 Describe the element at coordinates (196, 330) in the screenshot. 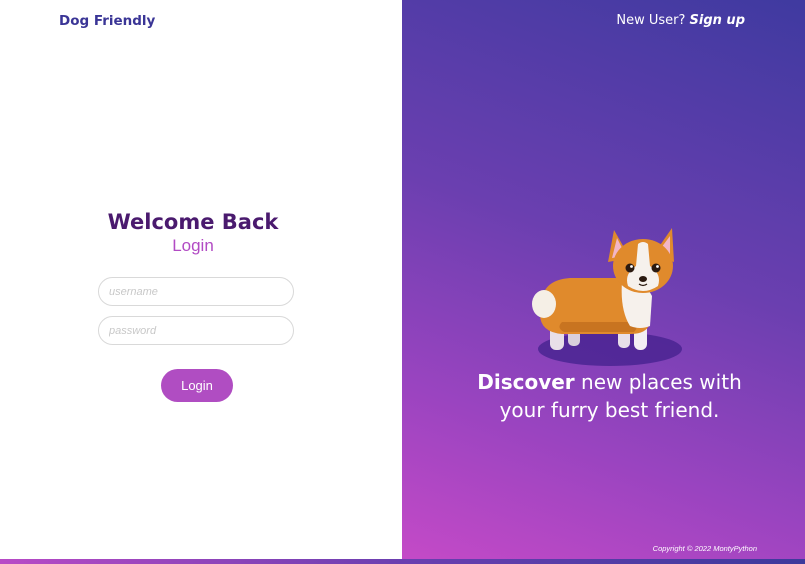

I see `password-input` at that location.